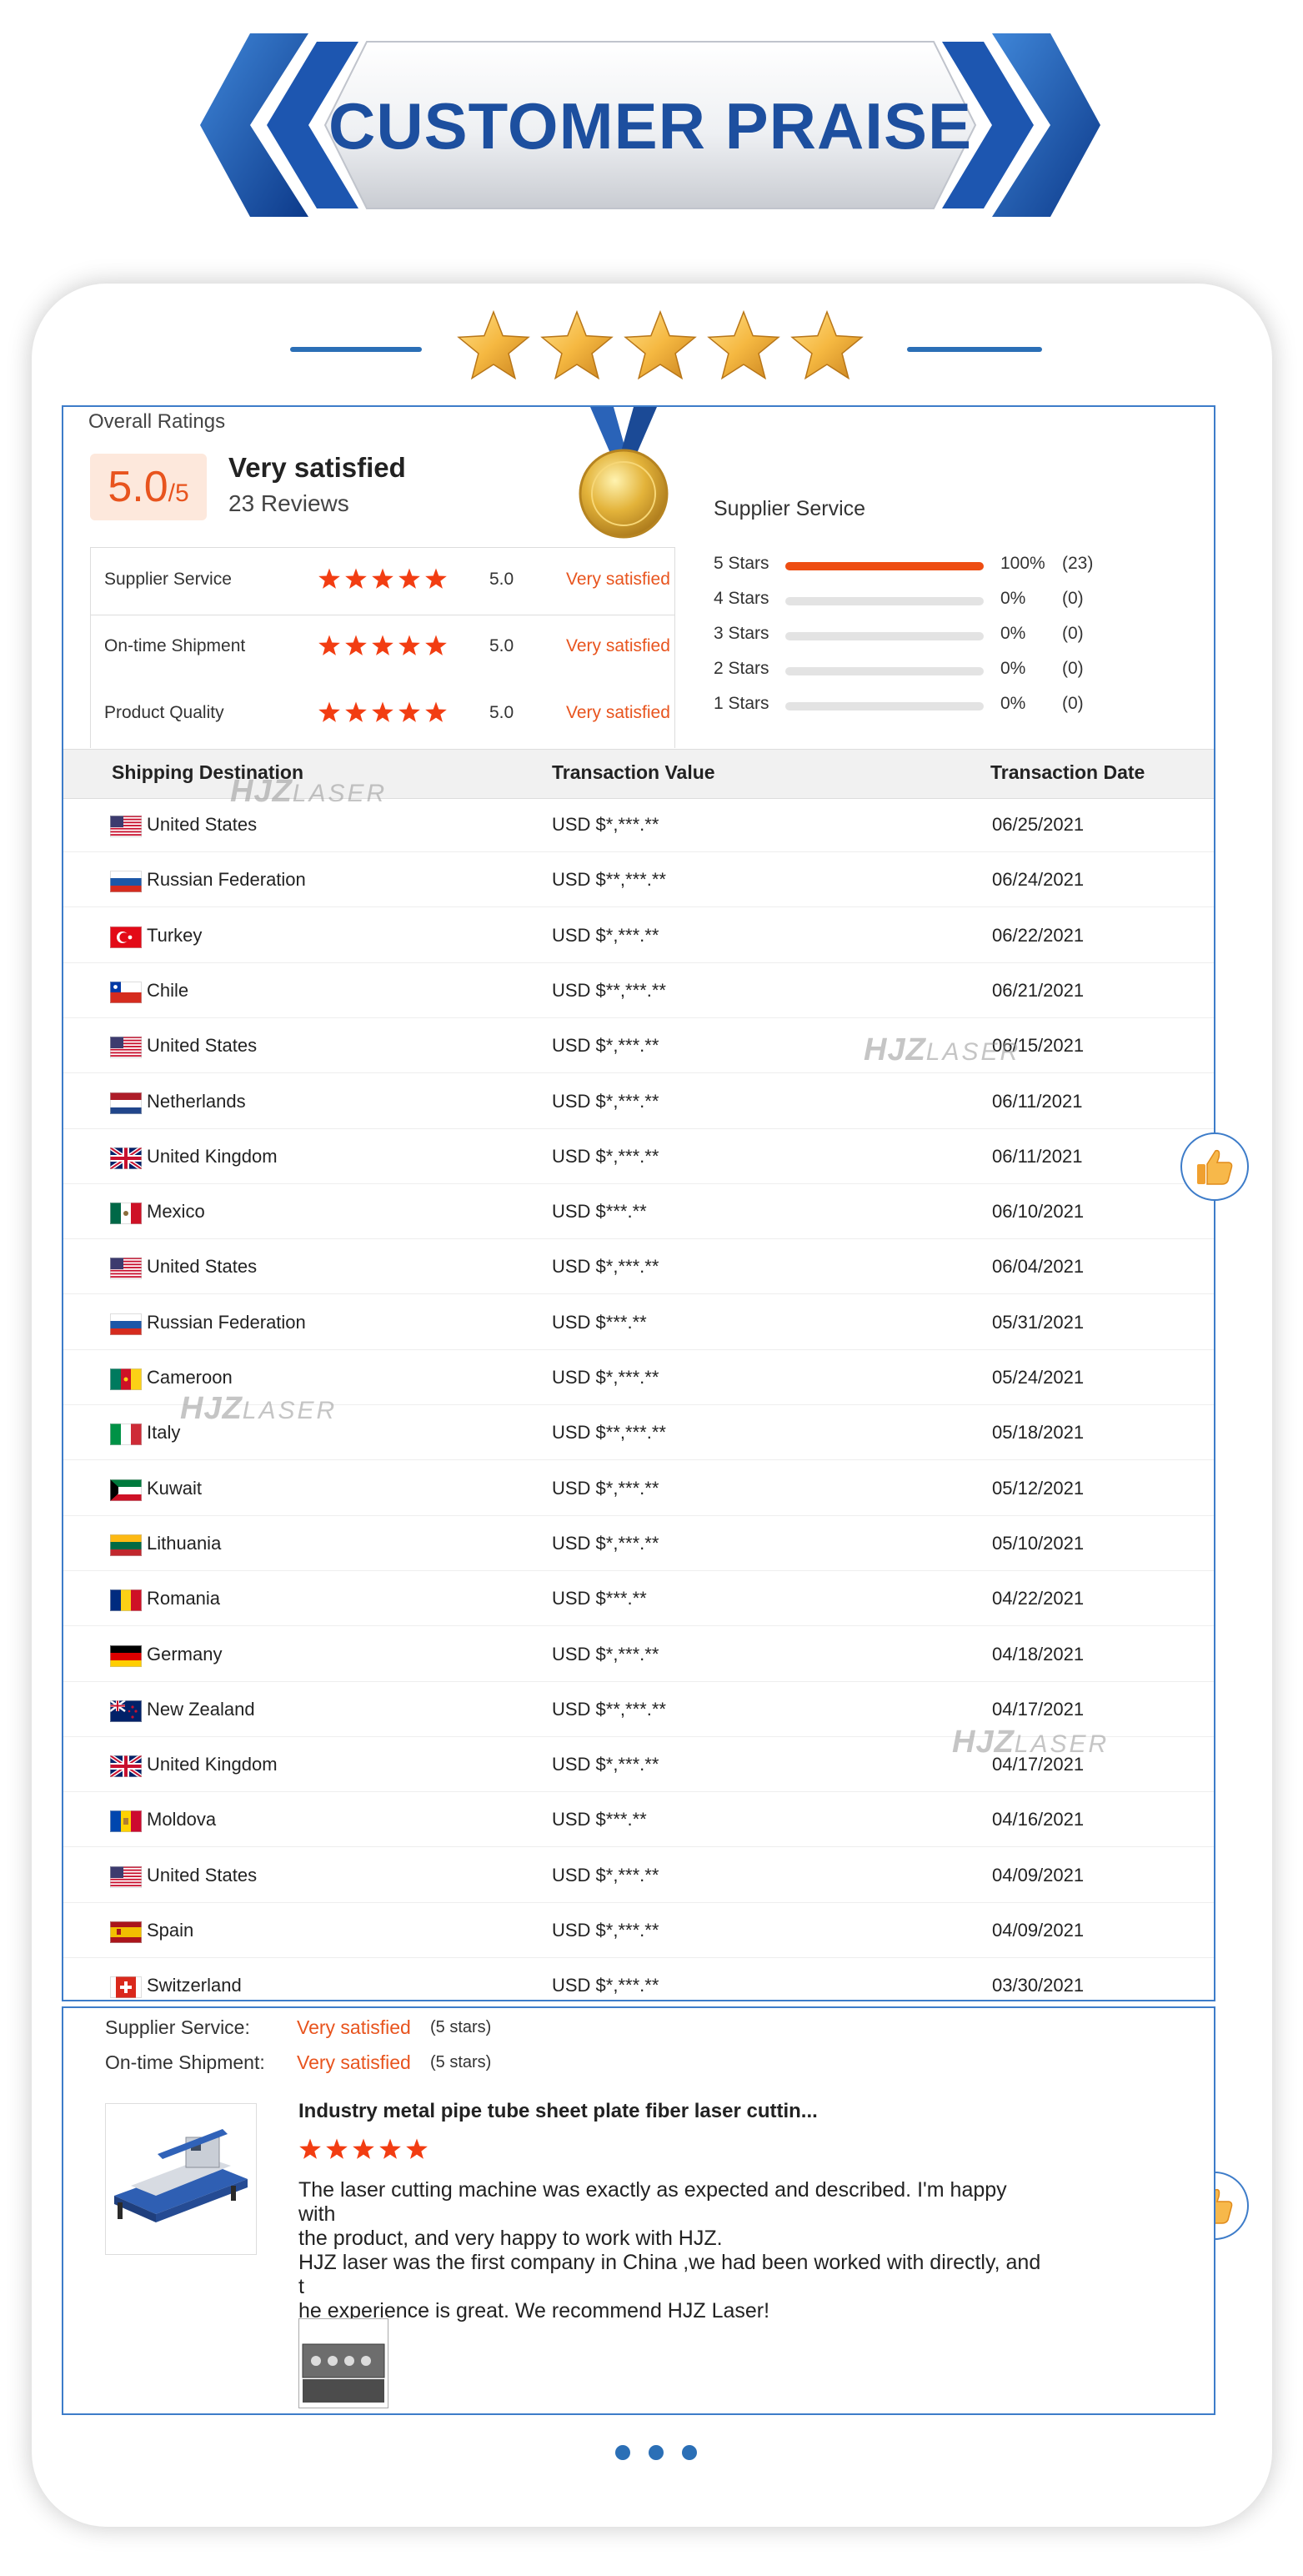 The height and width of the screenshot is (2576, 1303). What do you see at coordinates (790, 508) in the screenshot?
I see `supplier-service-title: Supplier Service` at bounding box center [790, 508].